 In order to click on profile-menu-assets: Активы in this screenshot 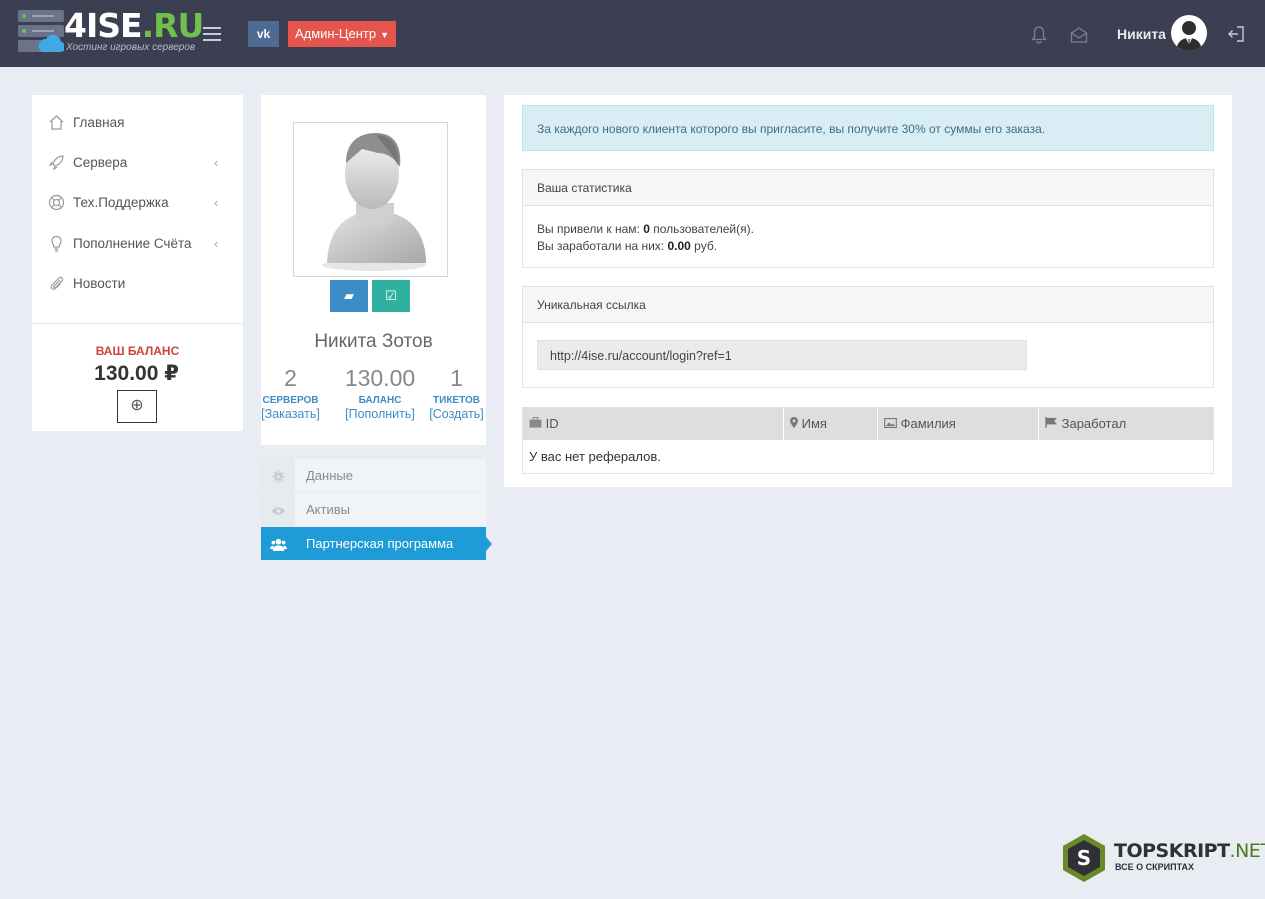, I will do `click(373, 509)`.